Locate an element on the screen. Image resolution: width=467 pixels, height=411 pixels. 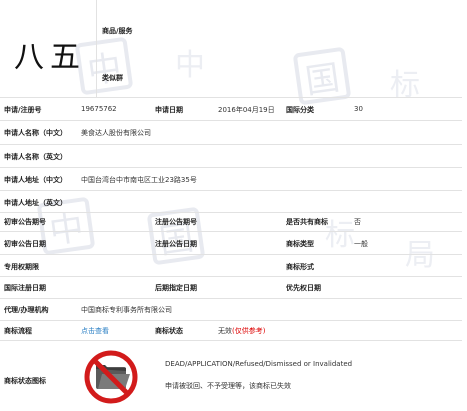
status-note: (仅供参考) is located at coordinates (249, 331).